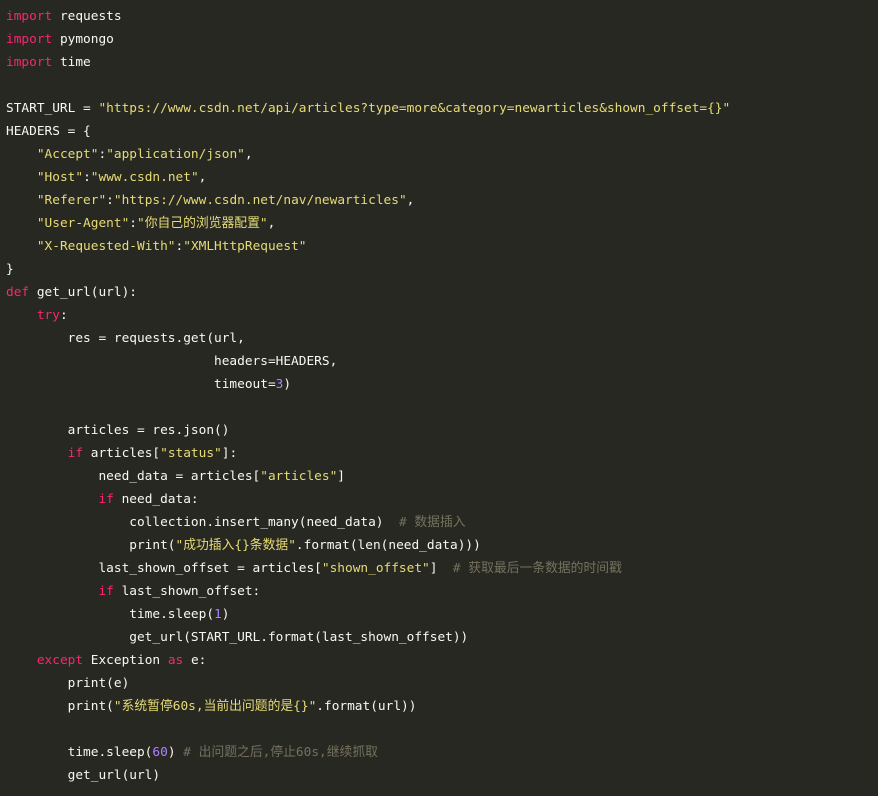 This screenshot has height=796, width=878. I want to click on code-token: # 出问题之后,停止60s,继续抓取, so click(280, 752).